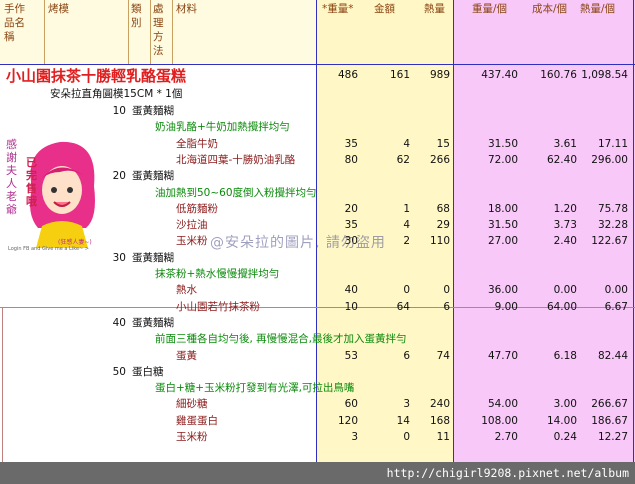 Image resolution: width=635 pixels, height=484 pixels. Describe the element at coordinates (222, 127) in the screenshot. I see `method-text: 奶油乳酪+牛奶加熱攪拌均勻` at that location.